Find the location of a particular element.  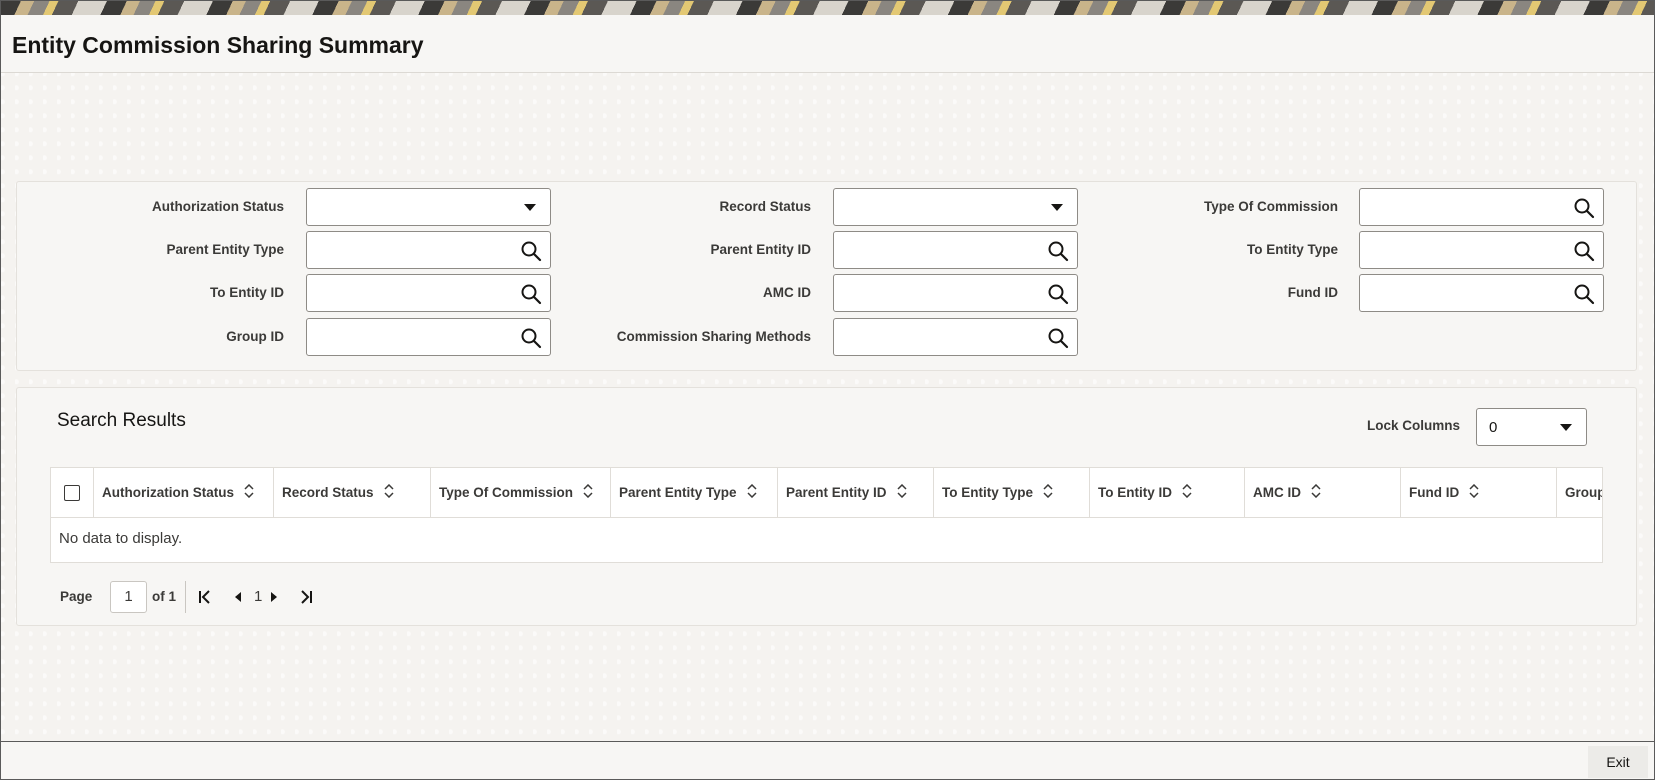

lock-columns-select: 0 is located at coordinates (1531, 427).